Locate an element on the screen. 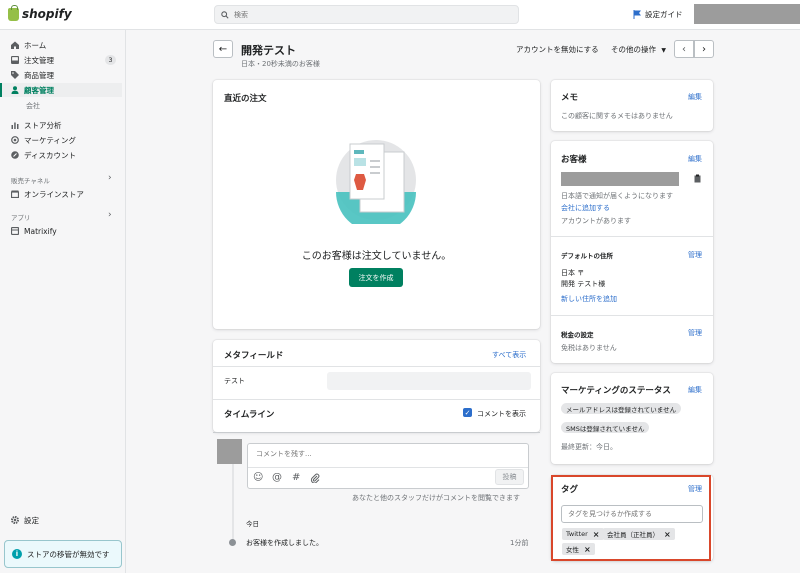  sidebar-item-online-store: オンラインストア is located at coordinates (61, 194).